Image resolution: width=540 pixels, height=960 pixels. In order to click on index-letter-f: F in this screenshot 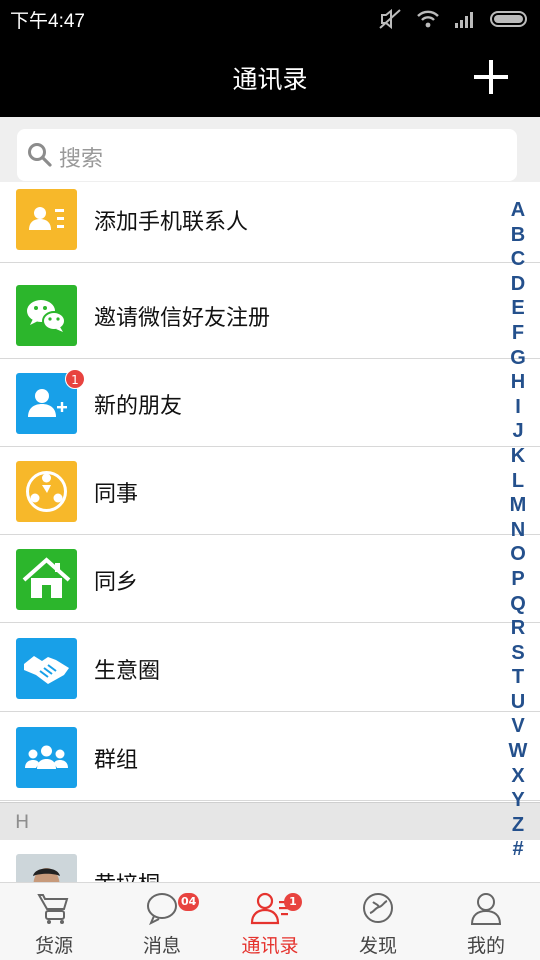, I will do `click(518, 333)`.